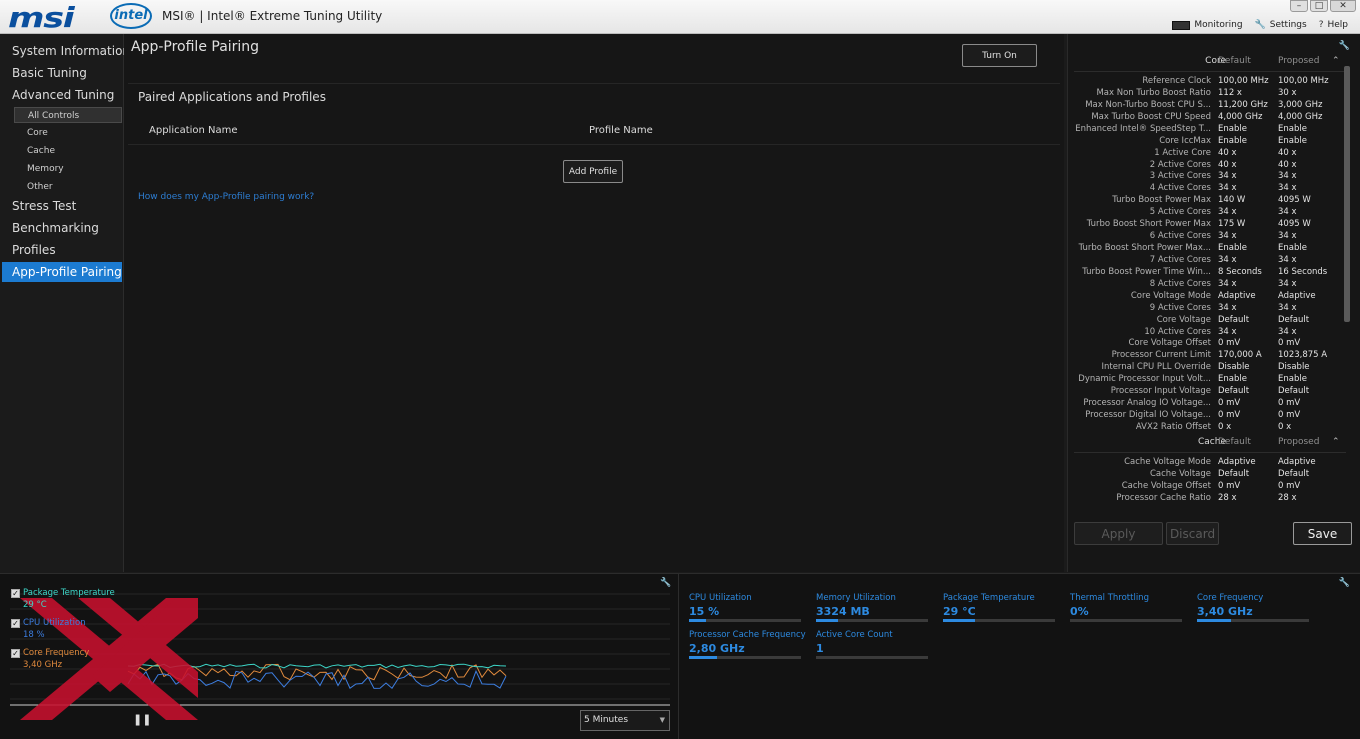 The width and height of the screenshot is (1360, 739). What do you see at coordinates (1208, 427) in the screenshot?
I see `setting-row: AVX2 Ratio Offset 0 x 0 x` at bounding box center [1208, 427].